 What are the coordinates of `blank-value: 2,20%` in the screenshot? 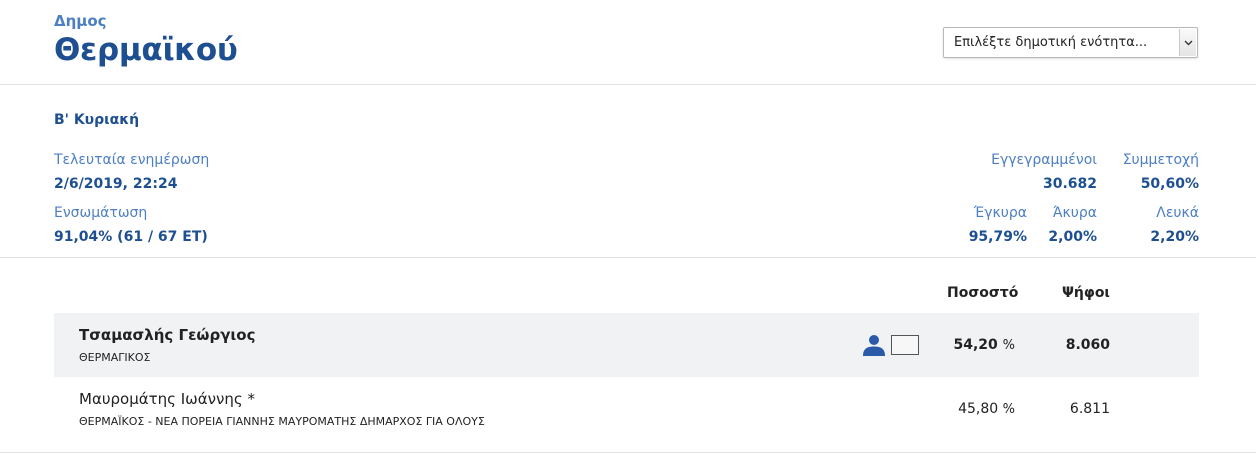 It's located at (1174, 237).